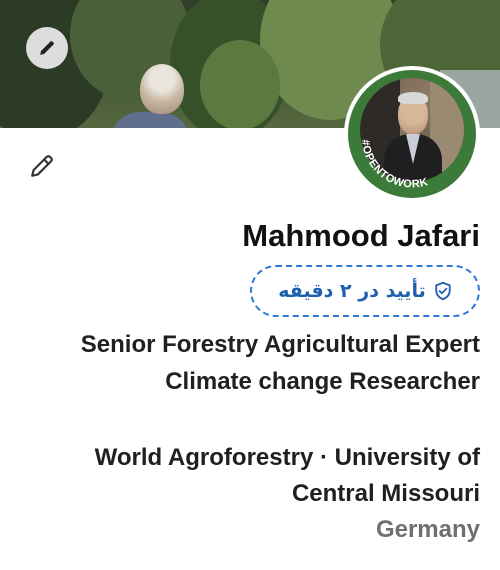 The image size is (500, 570). I want to click on profile-location: Germany, so click(427, 529).